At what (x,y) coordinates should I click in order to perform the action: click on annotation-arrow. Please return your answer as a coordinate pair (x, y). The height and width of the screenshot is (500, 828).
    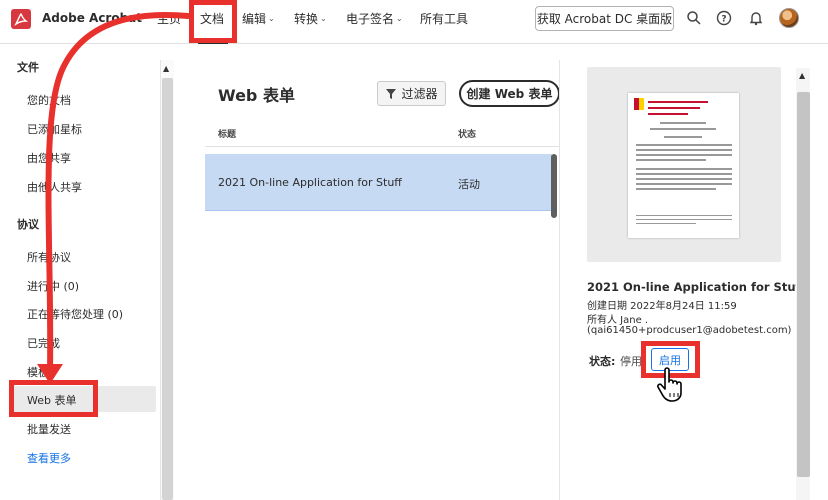
    Looking at the image, I should click on (114, 198).